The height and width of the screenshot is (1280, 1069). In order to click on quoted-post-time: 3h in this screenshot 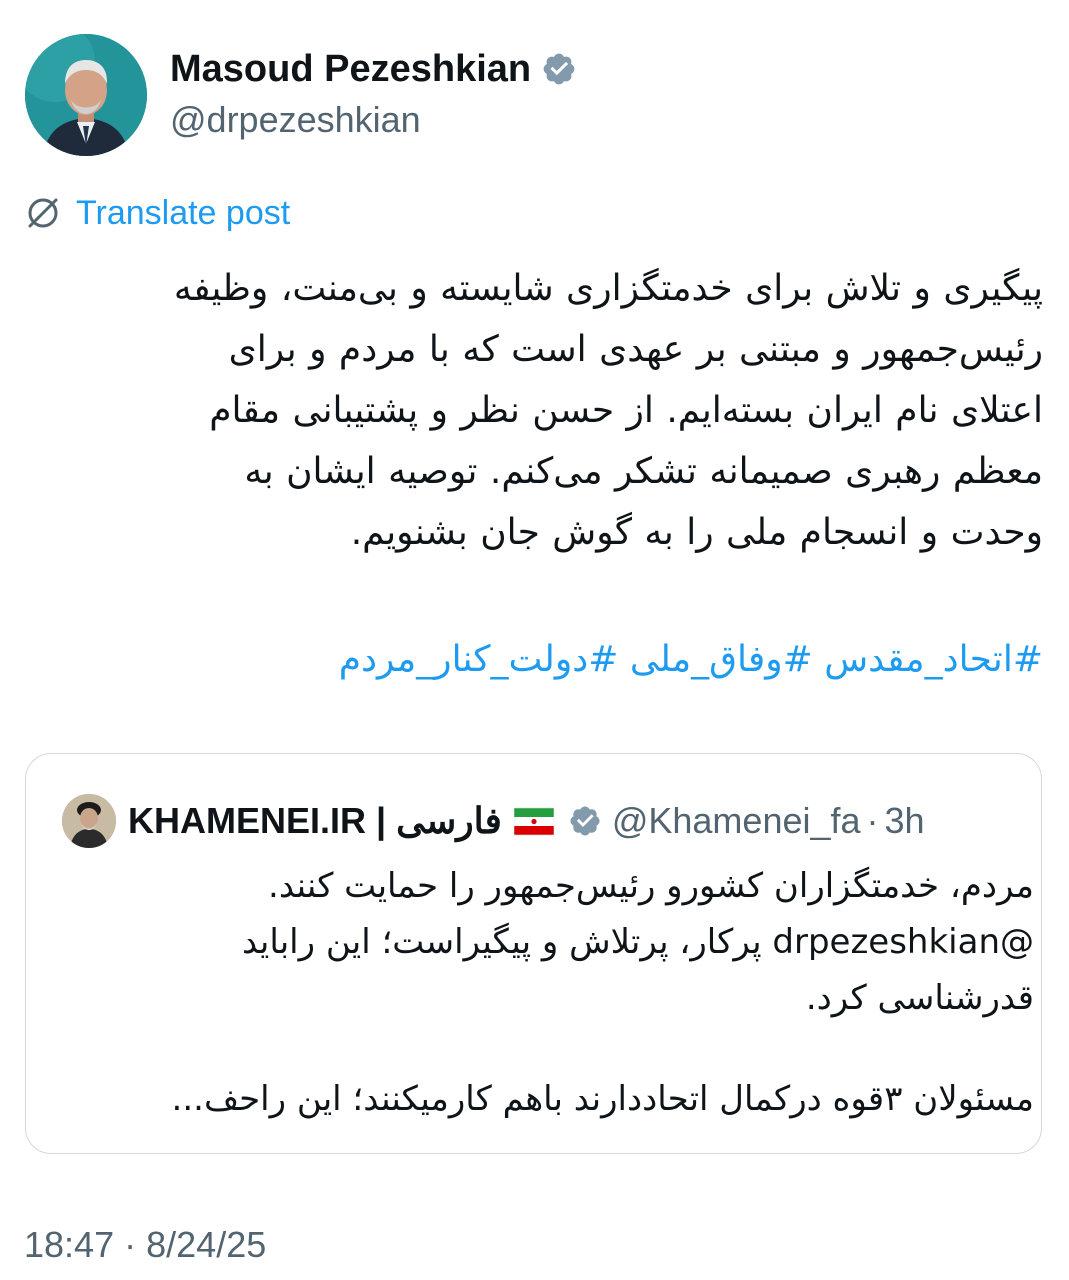, I will do `click(905, 821)`.